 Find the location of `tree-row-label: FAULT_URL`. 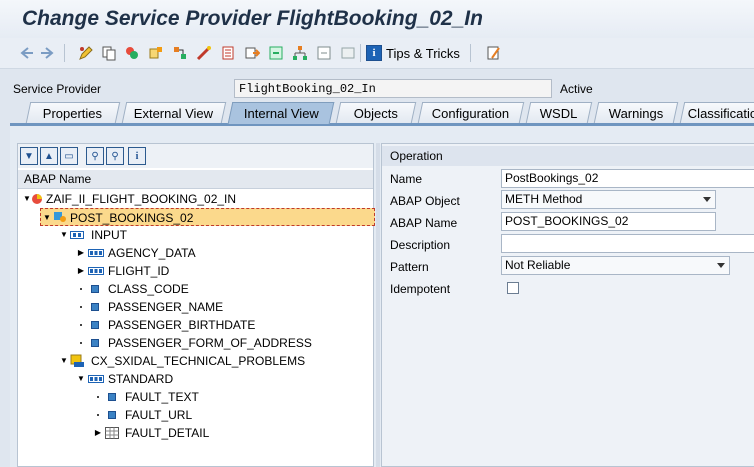

tree-row-label: FAULT_URL is located at coordinates (159, 415).